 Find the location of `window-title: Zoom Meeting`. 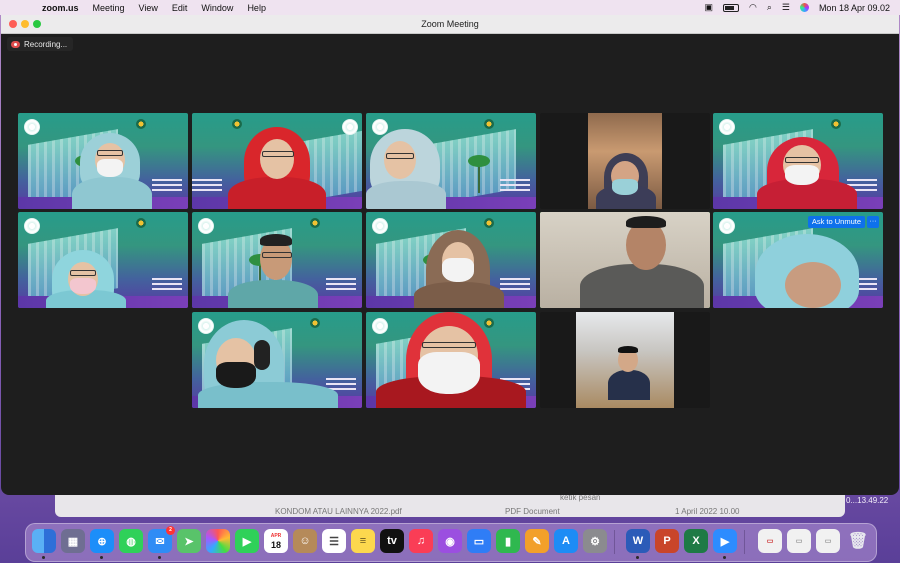

window-title: Zoom Meeting is located at coordinates (450, 24).